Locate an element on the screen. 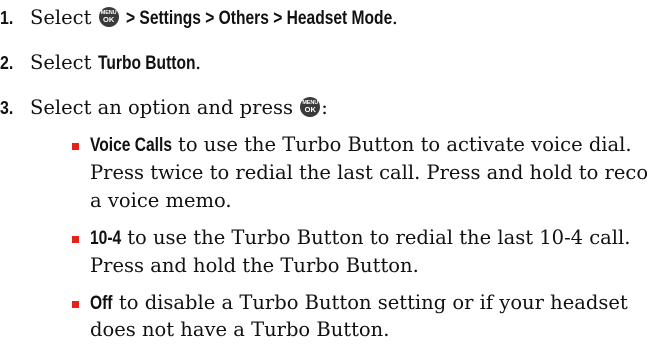 The height and width of the screenshot is (345, 647). step-3-text: Select an option and press is located at coordinates (162, 107).